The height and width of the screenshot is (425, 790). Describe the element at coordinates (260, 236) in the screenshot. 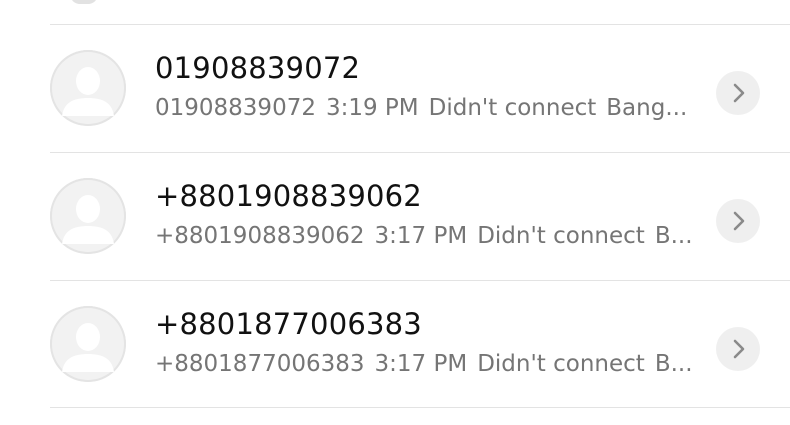

I see `call-number: +8801908839062` at that location.